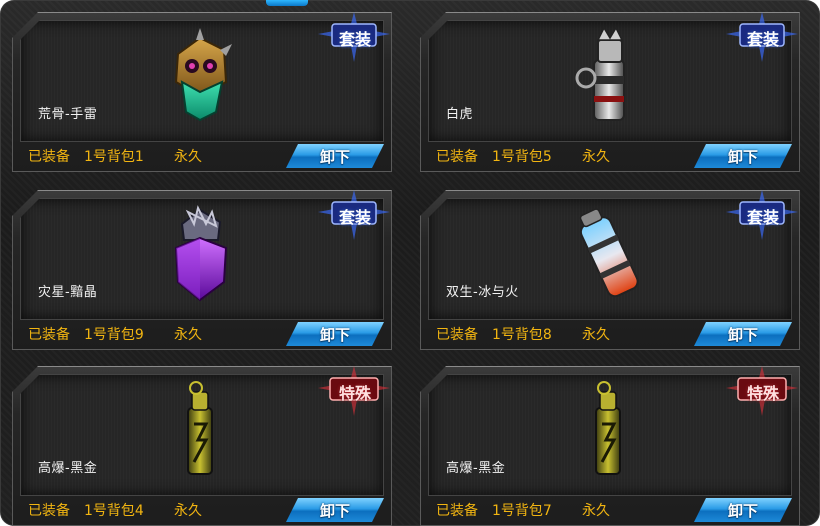 This screenshot has width=820, height=526. Describe the element at coordinates (201, 253) in the screenshot. I see `crystal-grenade-icon` at that location.